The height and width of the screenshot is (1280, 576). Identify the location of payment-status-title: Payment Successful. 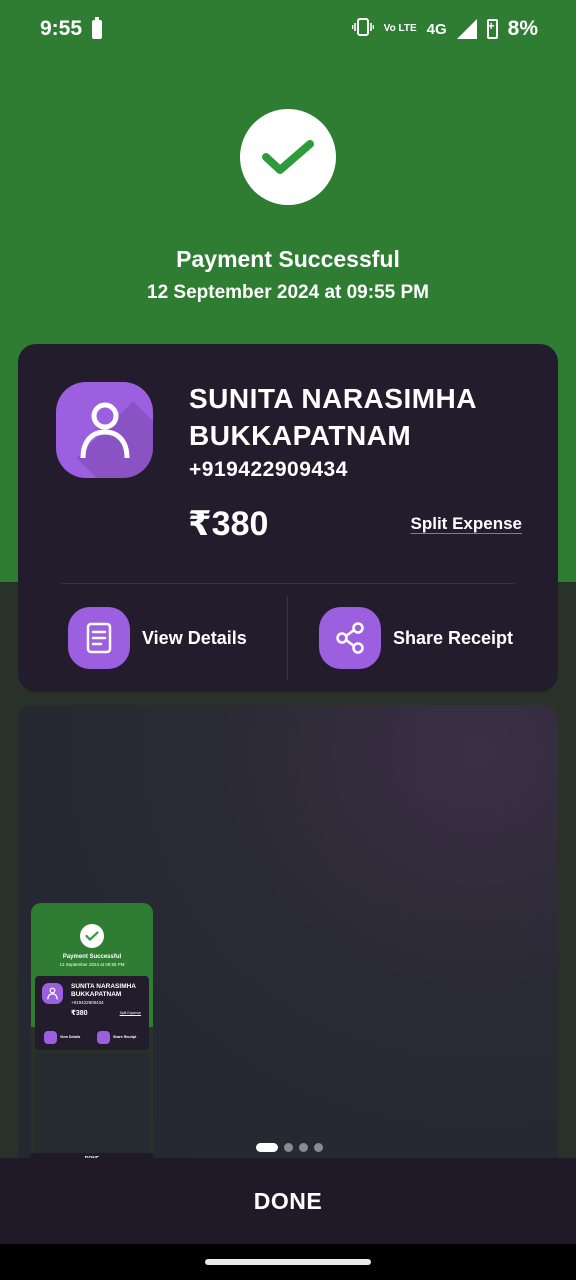
(288, 259).